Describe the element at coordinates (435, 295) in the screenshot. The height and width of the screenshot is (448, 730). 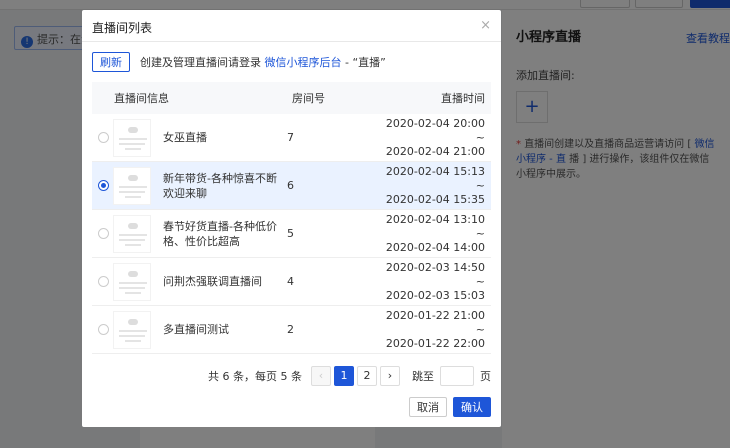
I see `live-time-end: 2020-02-03 15:03` at that location.